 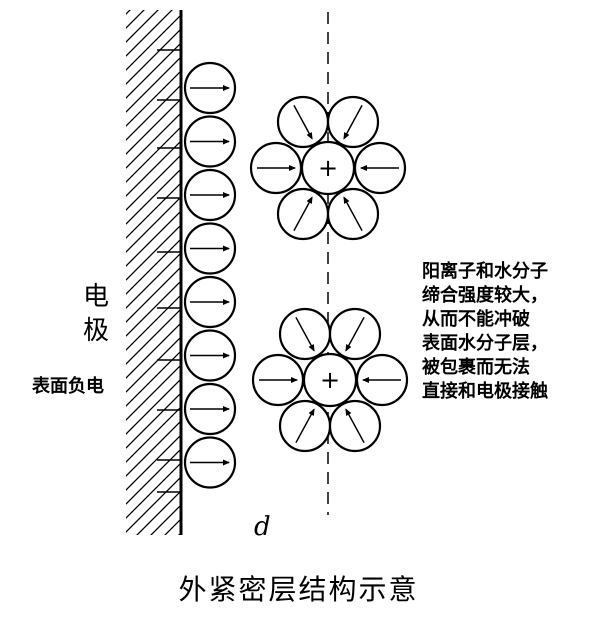 I want to click on electrode-hatched-region, so click(x=153, y=272).